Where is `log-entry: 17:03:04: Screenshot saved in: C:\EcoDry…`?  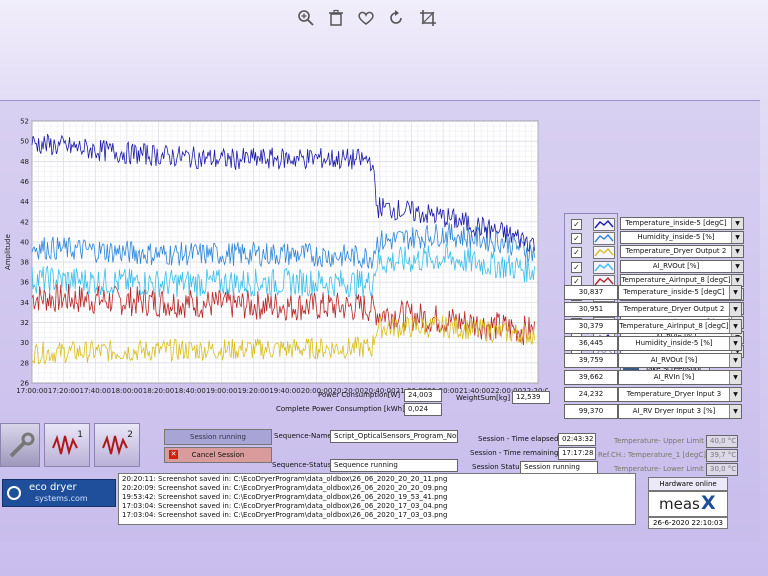 log-entry: 17:03:04: Screenshot saved in: C:\EcoDry… is located at coordinates (285, 506).